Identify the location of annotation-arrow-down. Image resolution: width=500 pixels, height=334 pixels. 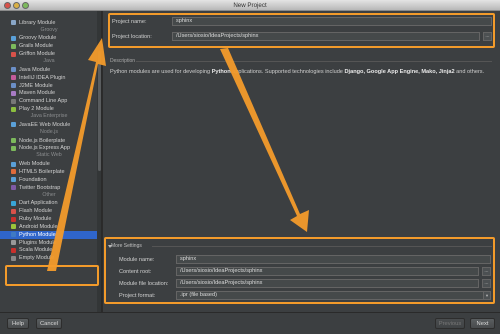
(264, 140).